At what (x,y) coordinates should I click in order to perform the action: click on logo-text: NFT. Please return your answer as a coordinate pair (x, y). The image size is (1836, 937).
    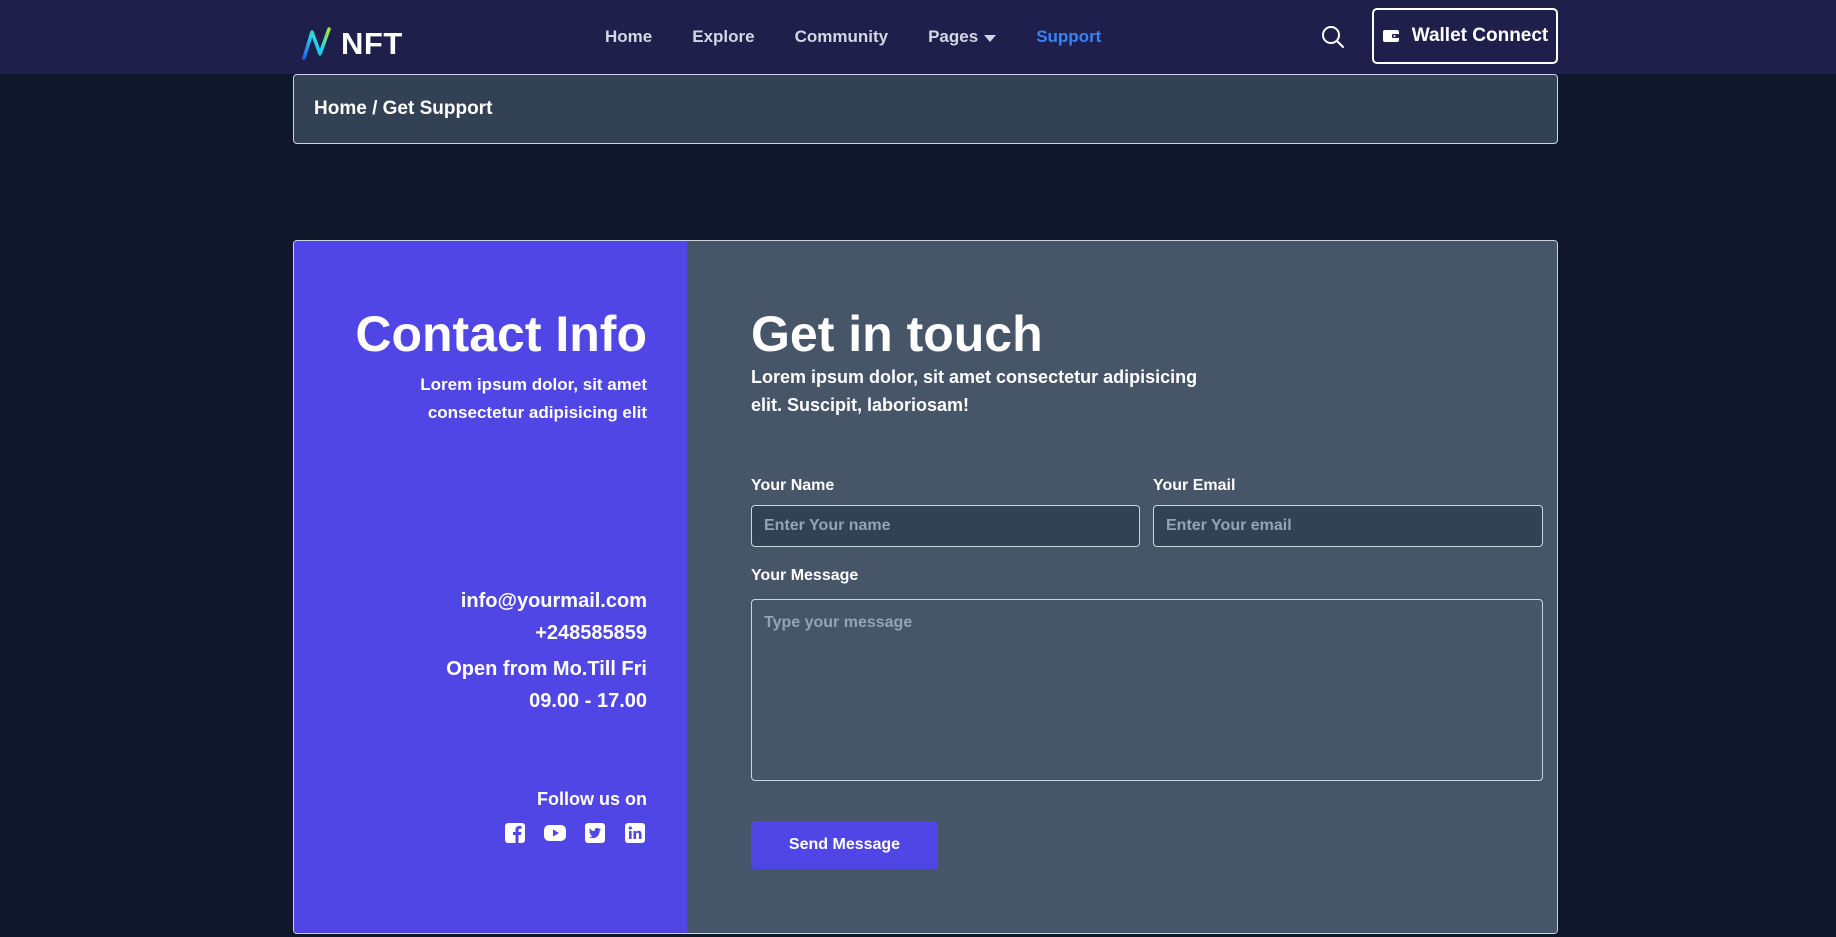
    Looking at the image, I should click on (372, 43).